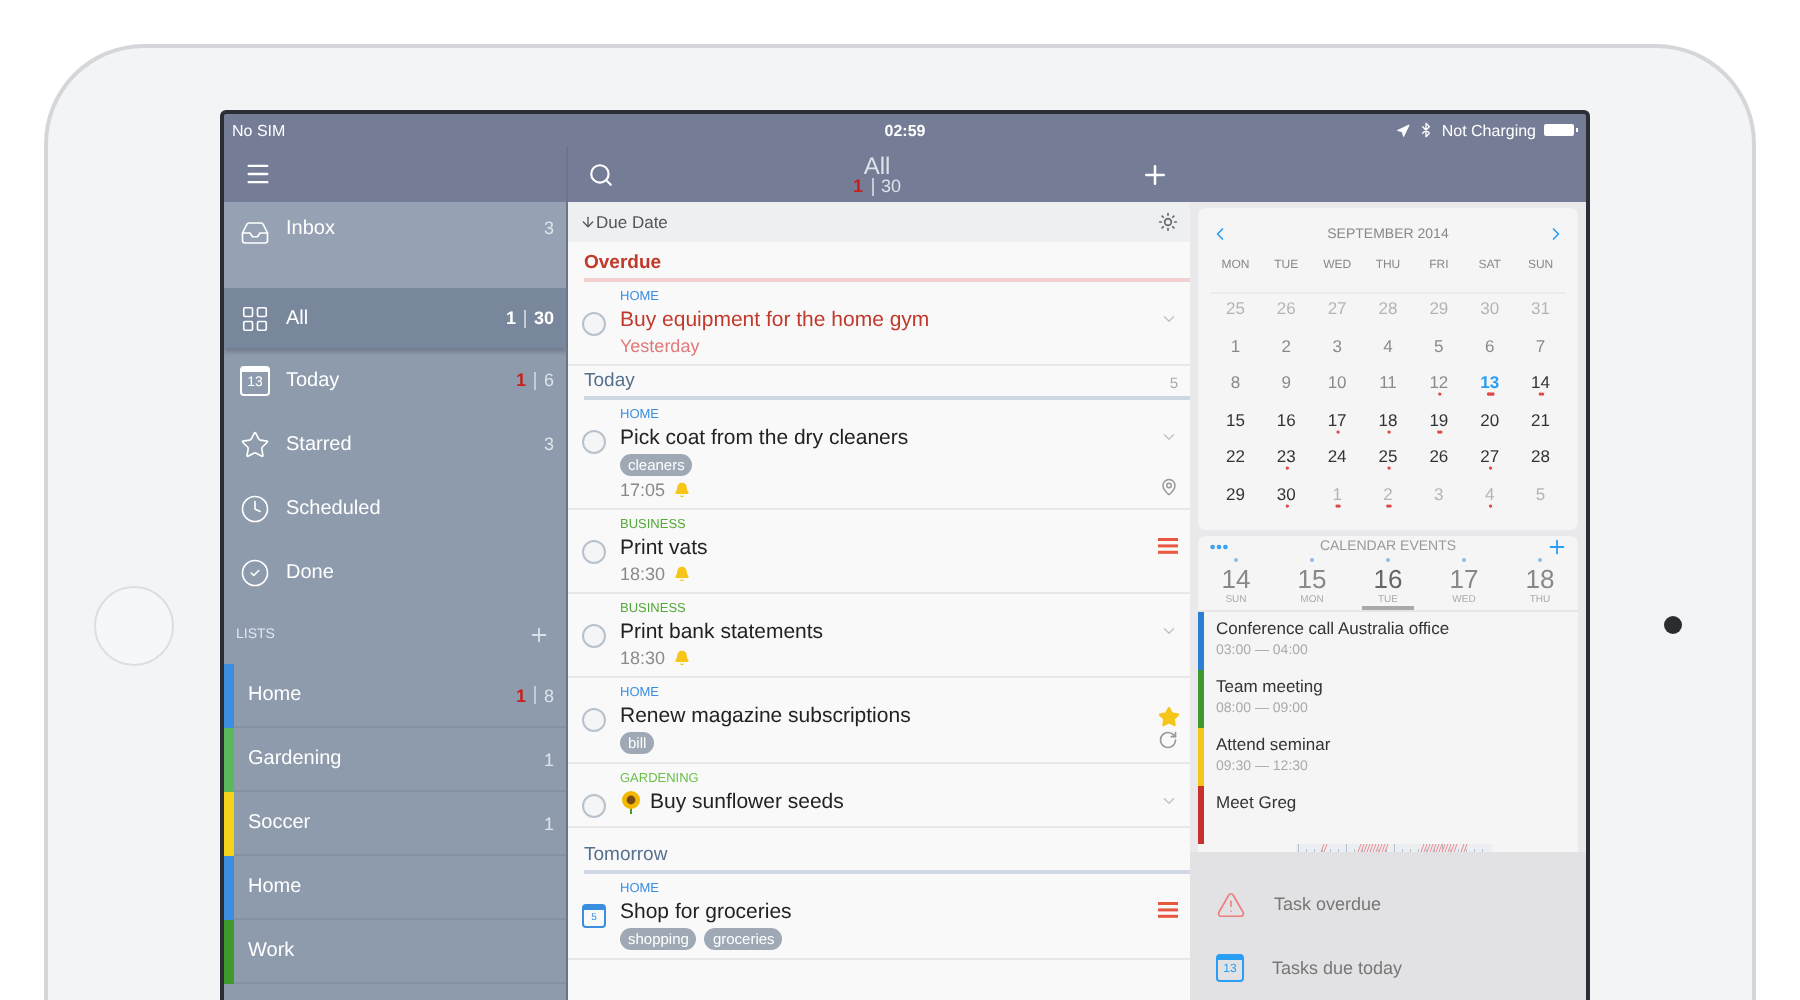 This screenshot has height=1000, width=1800. I want to click on clock-icon, so click(255, 508).